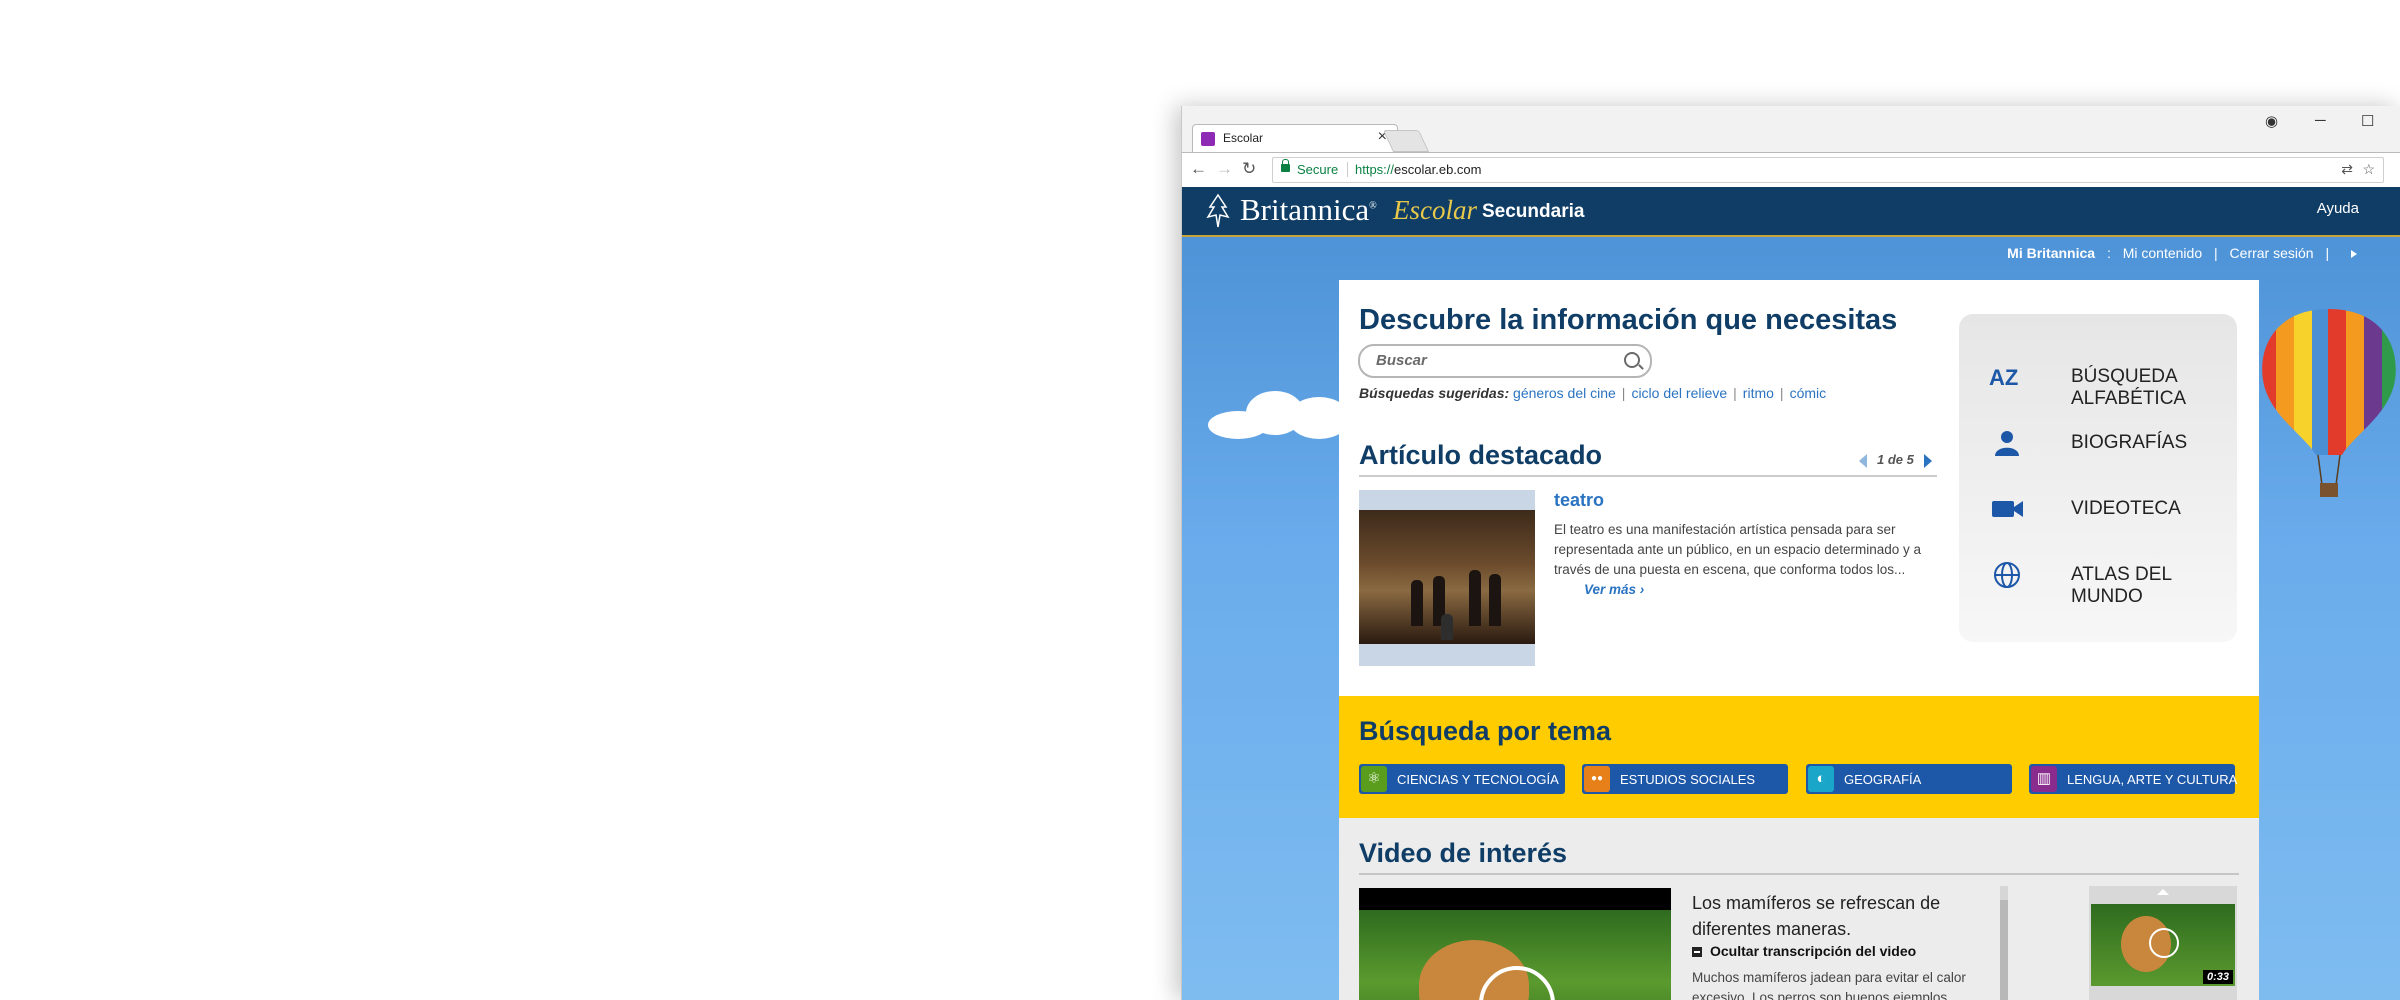 The image size is (2400, 1000). Describe the element at coordinates (2152, 779) in the screenshot. I see `topic-label: LENGUA, ARTE Y CULTURA` at that location.